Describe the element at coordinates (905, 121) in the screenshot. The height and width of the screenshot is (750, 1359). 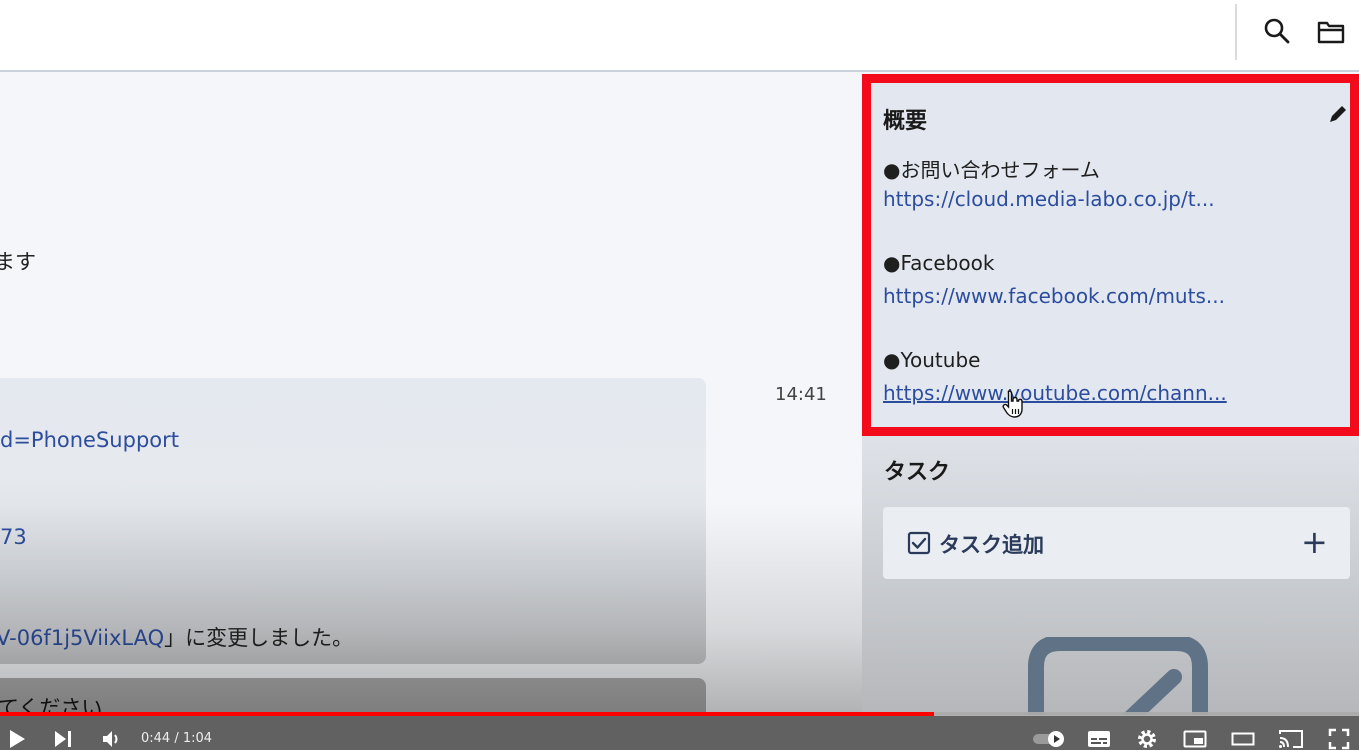
I see `overview-title: 概要` at that location.